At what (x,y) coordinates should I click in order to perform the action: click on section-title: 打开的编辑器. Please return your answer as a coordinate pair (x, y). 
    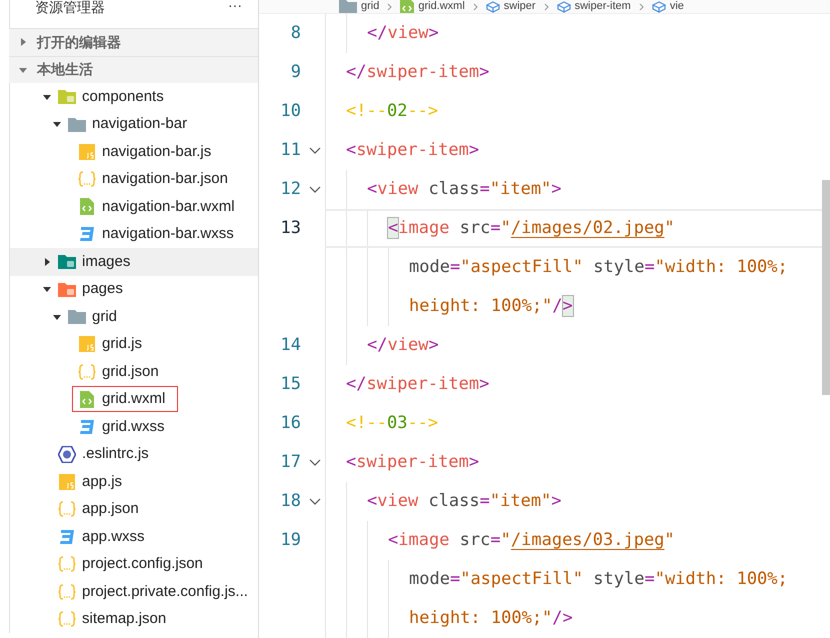
    Looking at the image, I should click on (79, 42).